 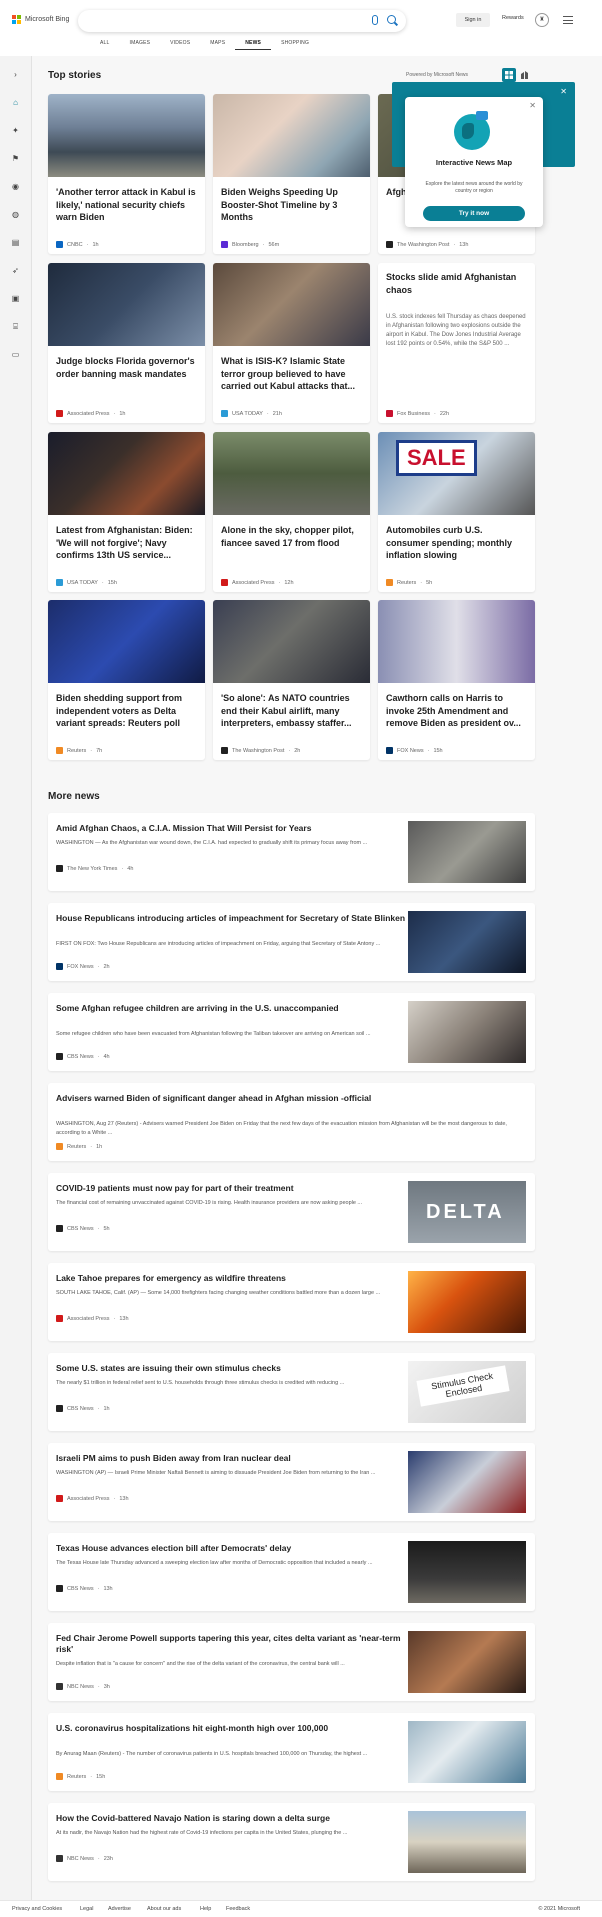 I want to click on footer-link-help: Help, so click(x=205, y=1909).